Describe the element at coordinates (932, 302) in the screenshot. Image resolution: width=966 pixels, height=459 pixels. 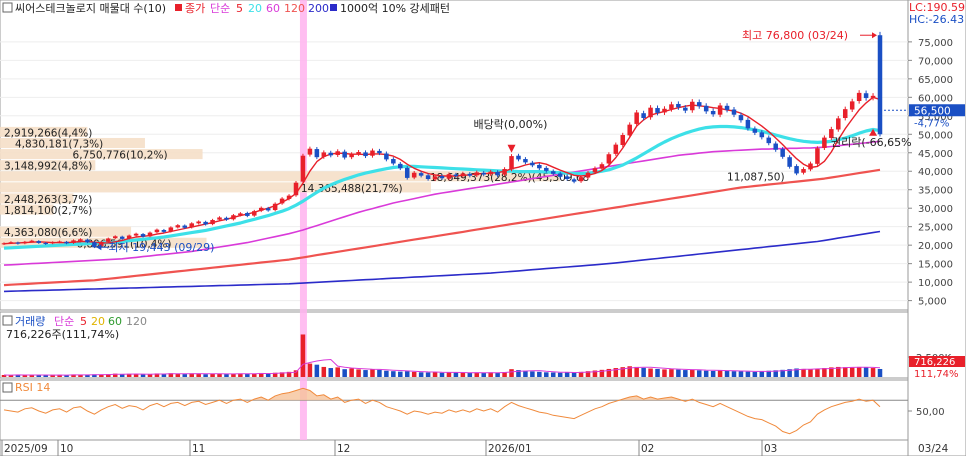
I see `price-tick-label: 5,000` at that location.